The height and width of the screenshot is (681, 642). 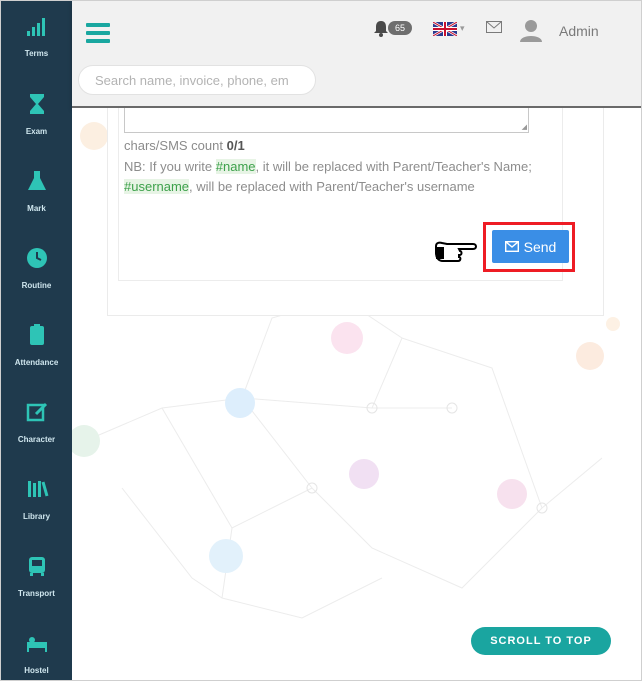 I want to click on user-avatar-icon, so click(x=531, y=30).